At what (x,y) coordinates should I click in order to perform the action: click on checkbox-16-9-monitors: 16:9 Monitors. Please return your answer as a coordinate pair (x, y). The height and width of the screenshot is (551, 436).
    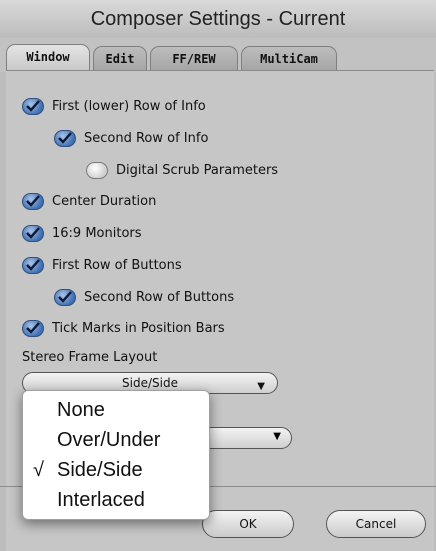
    Looking at the image, I should click on (82, 233).